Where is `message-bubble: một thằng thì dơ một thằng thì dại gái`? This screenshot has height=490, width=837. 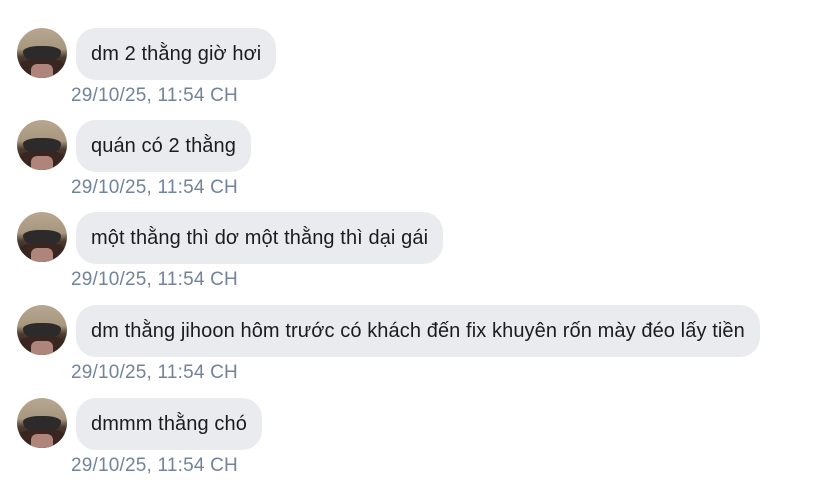 message-bubble: một thằng thì dơ một thằng thì dại gái is located at coordinates (260, 238).